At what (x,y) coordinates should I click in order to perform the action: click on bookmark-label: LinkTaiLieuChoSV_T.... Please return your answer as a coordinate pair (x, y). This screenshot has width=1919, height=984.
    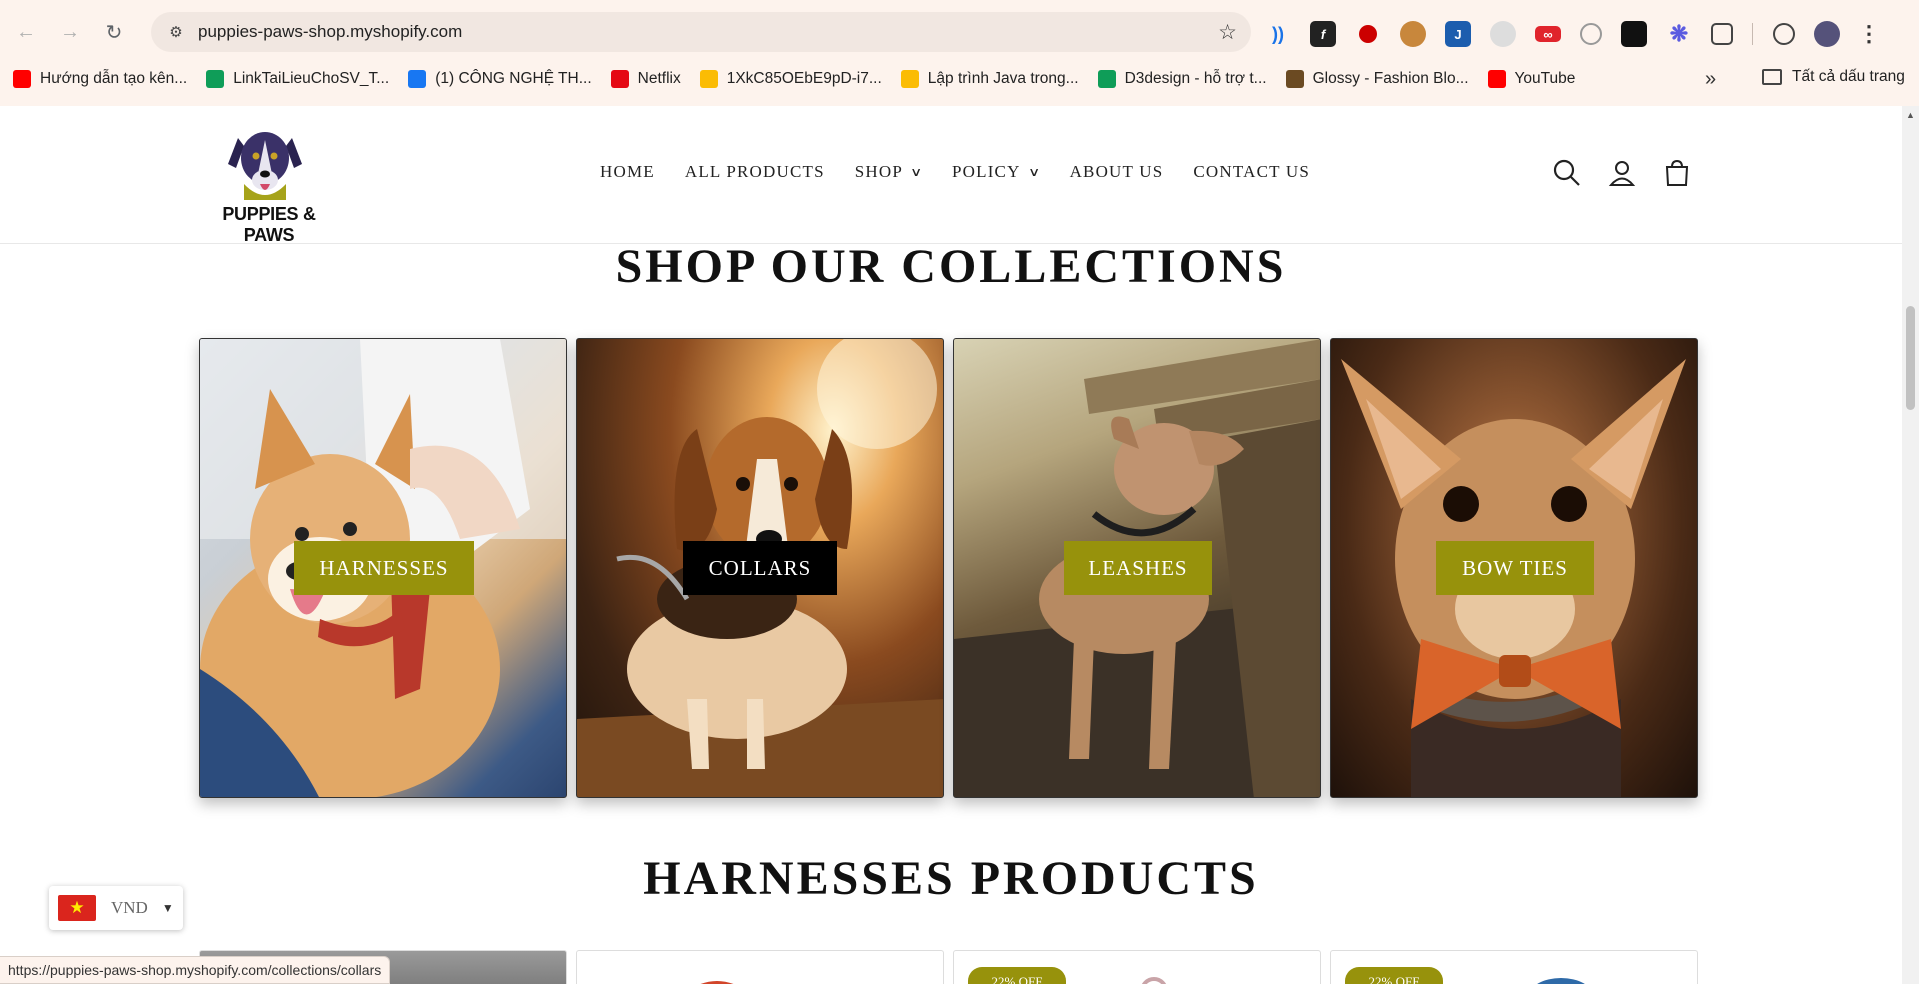
    Looking at the image, I should click on (311, 78).